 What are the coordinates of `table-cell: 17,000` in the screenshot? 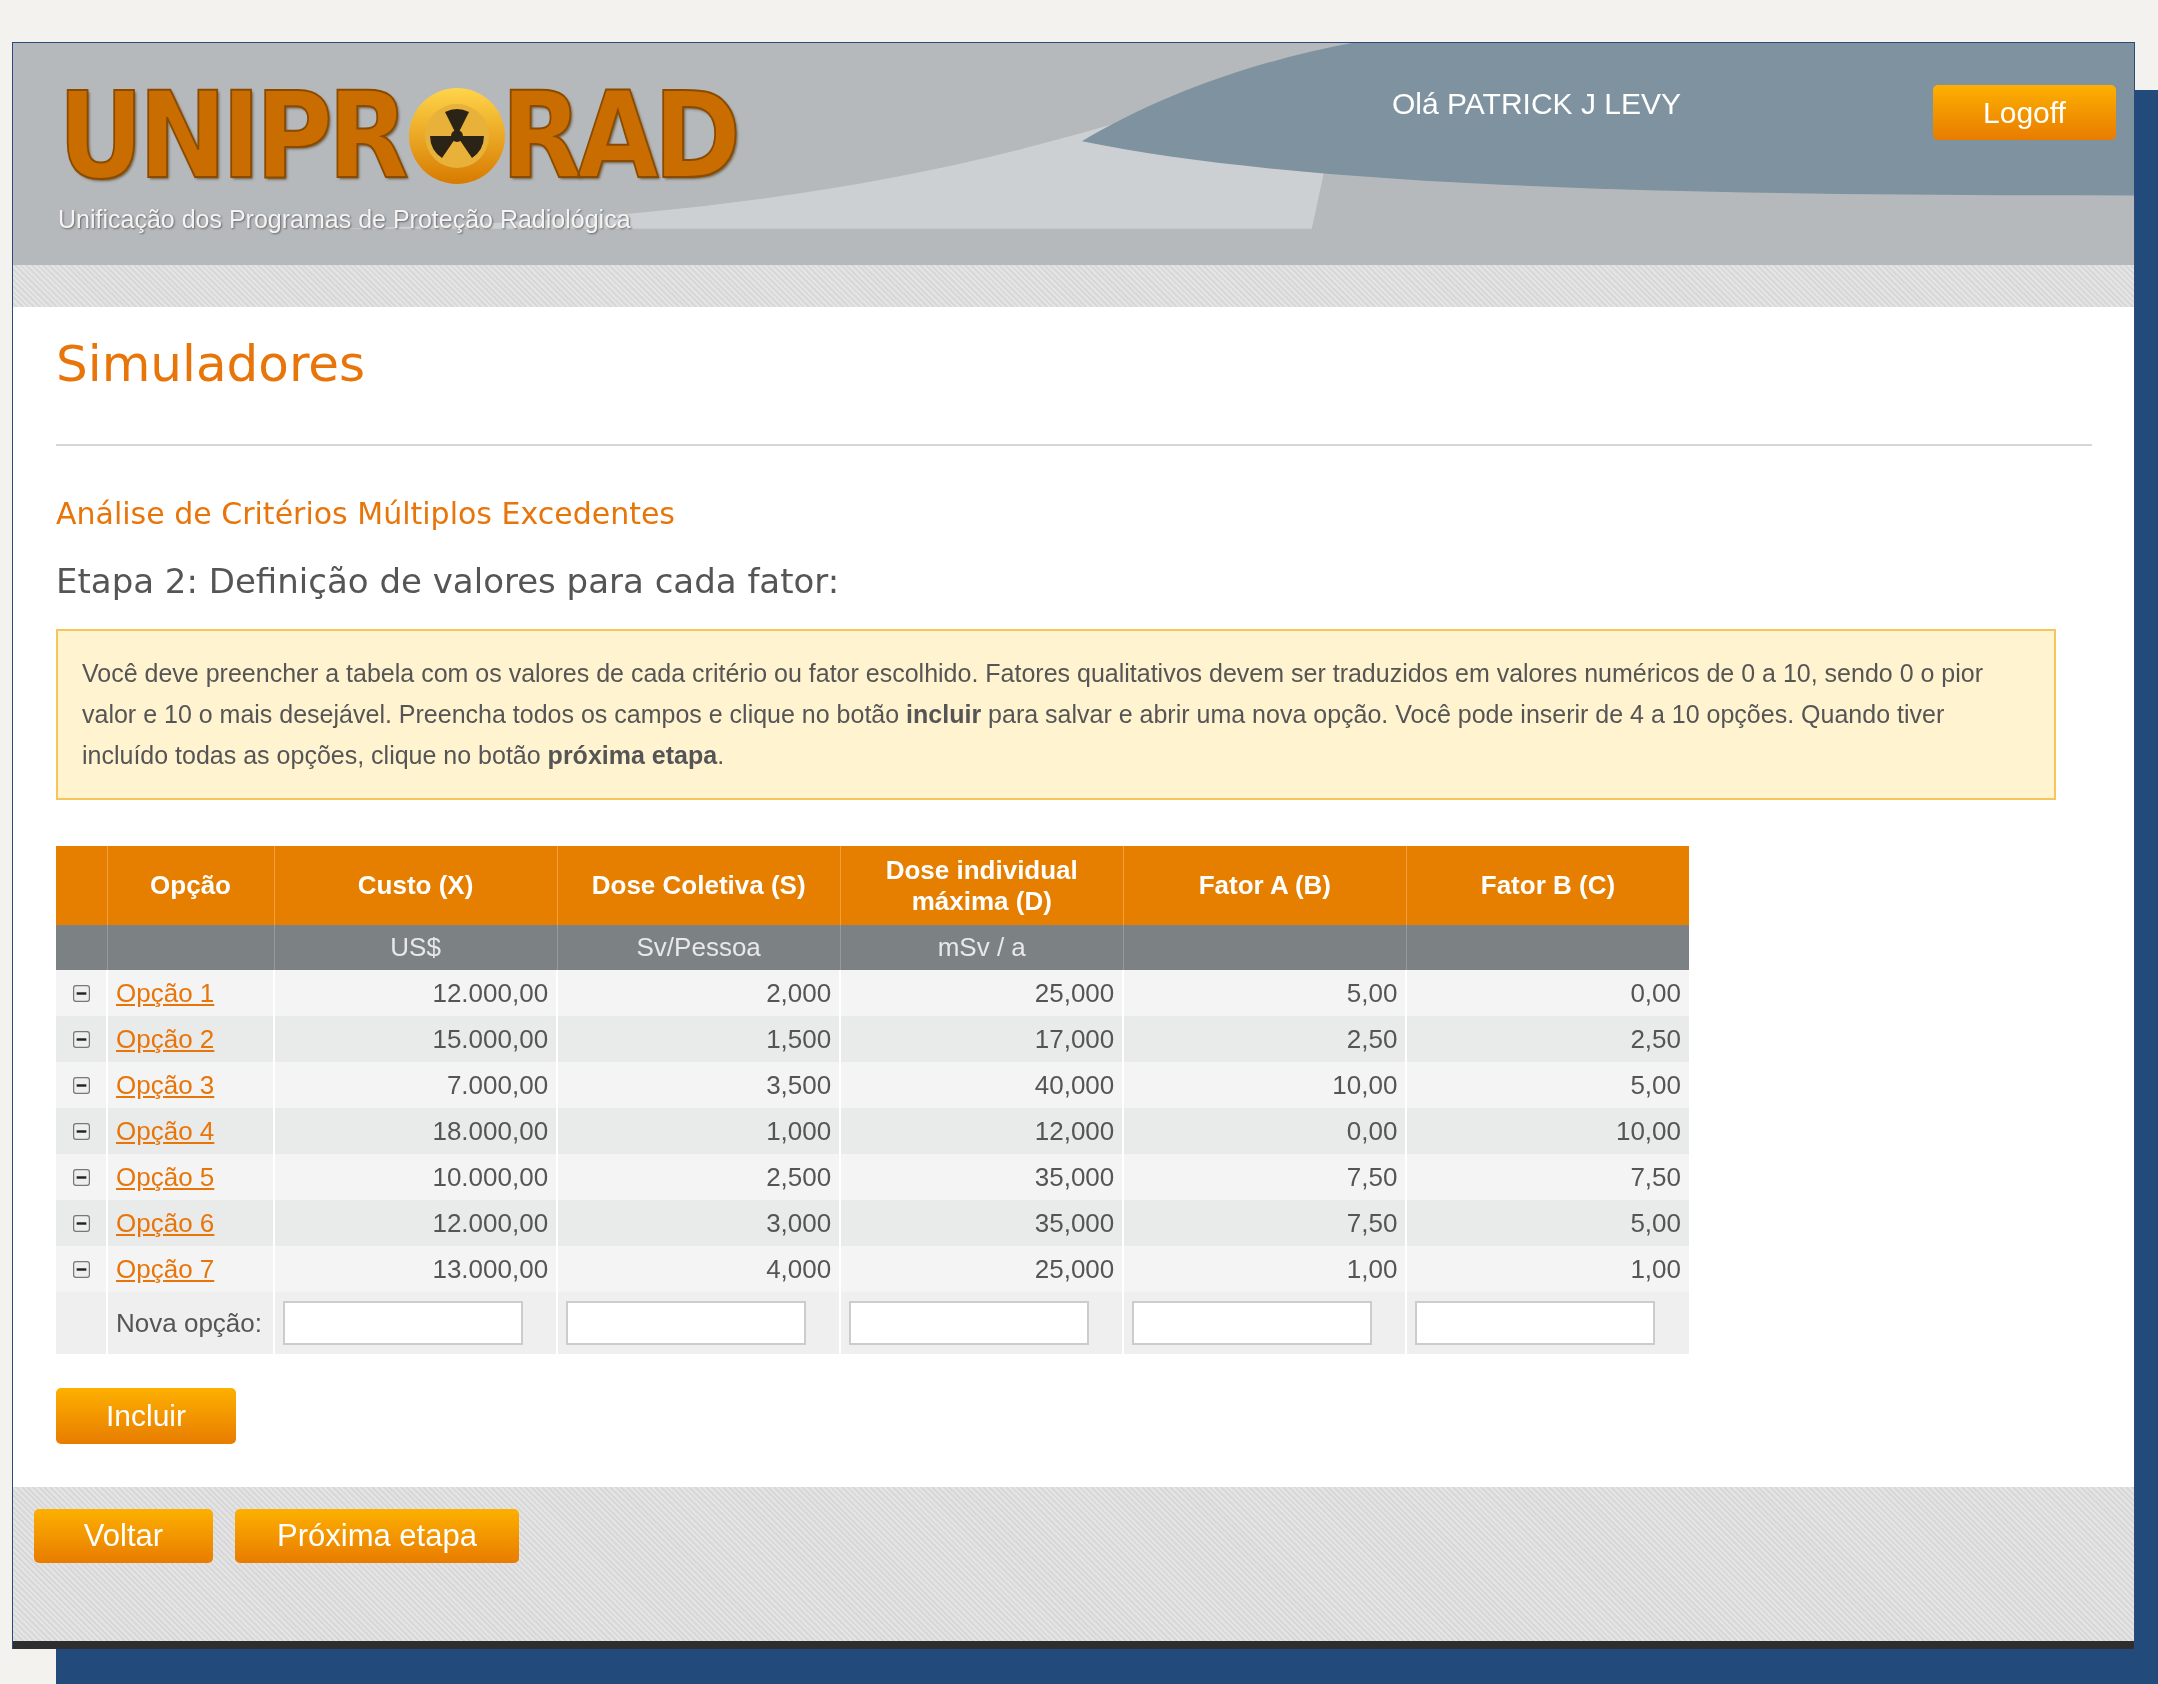 It's located at (982, 1039).